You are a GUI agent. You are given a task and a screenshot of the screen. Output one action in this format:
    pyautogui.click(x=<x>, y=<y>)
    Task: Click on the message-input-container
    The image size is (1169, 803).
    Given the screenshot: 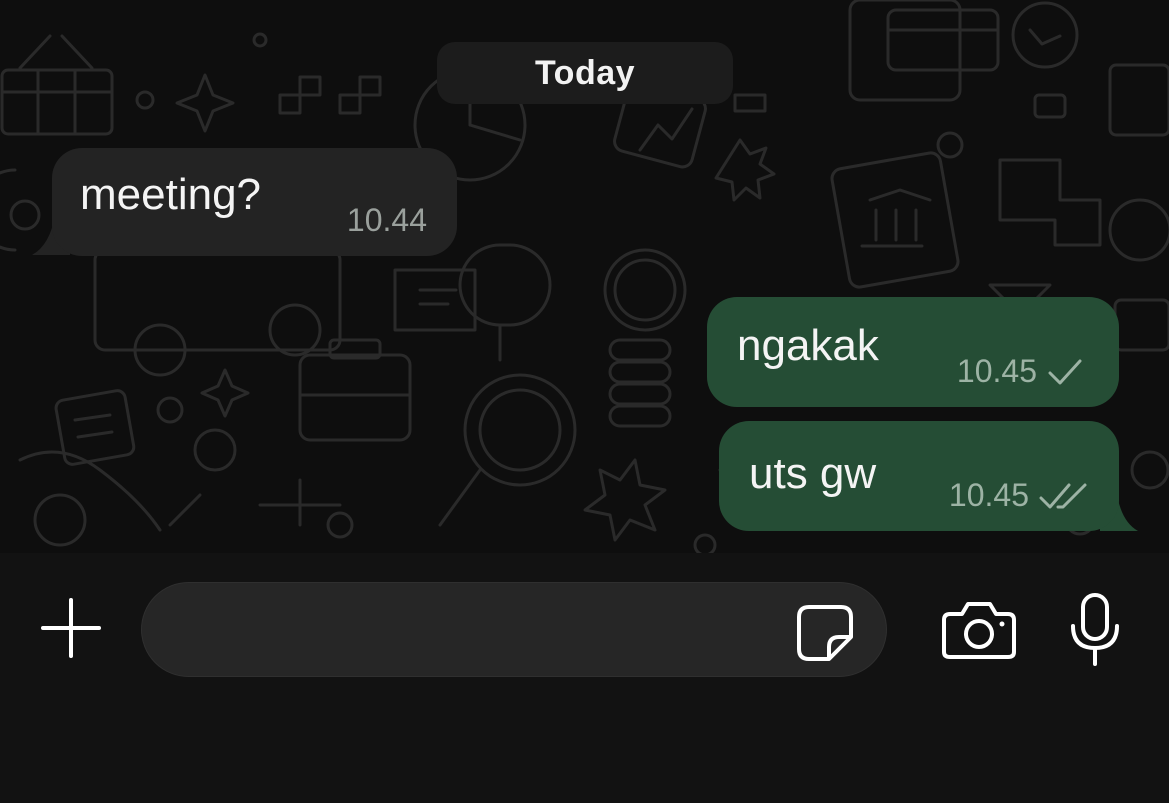 What is the action you would take?
    pyautogui.click(x=514, y=630)
    